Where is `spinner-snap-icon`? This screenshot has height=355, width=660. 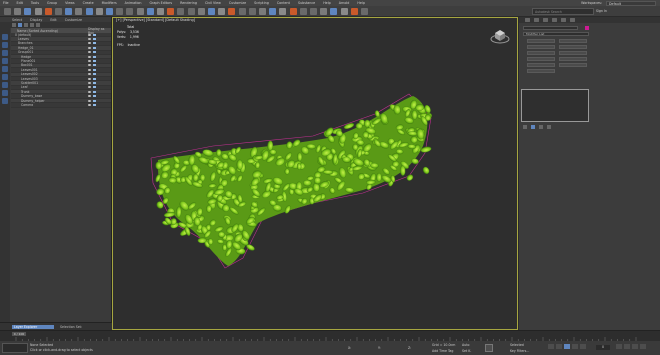 spinner-snap-icon is located at coordinates (222, 11).